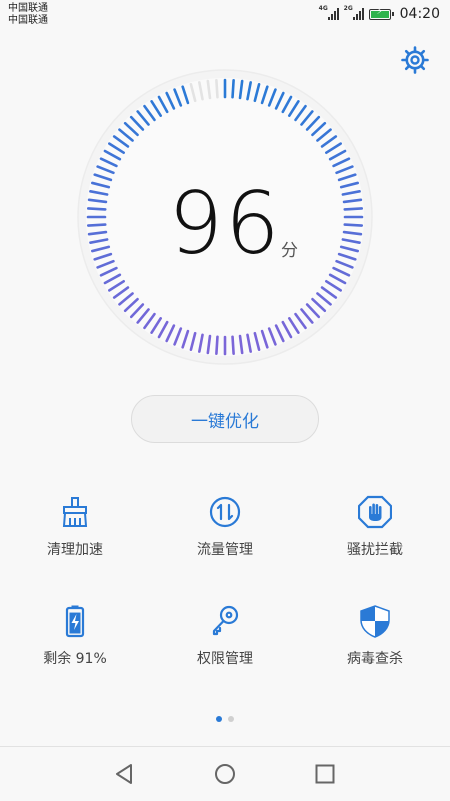  I want to click on status-icons: 4G 2G ⚡ 04:20, so click(379, 13).